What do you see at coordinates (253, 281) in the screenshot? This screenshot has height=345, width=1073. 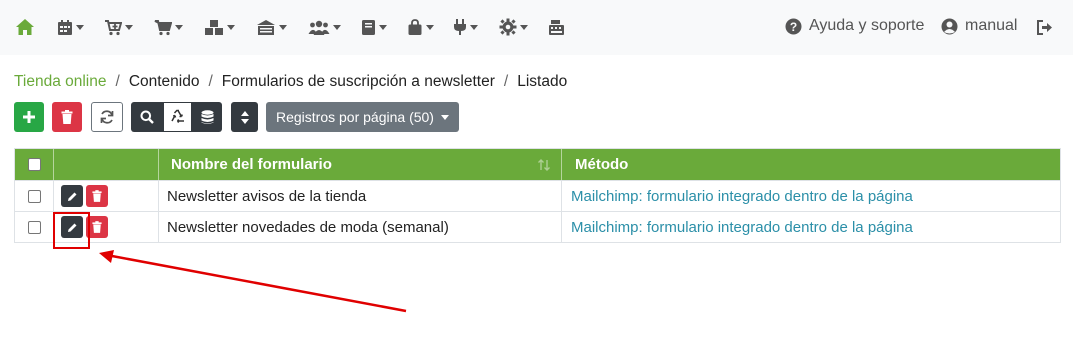 I see `annotation-arrow` at bounding box center [253, 281].